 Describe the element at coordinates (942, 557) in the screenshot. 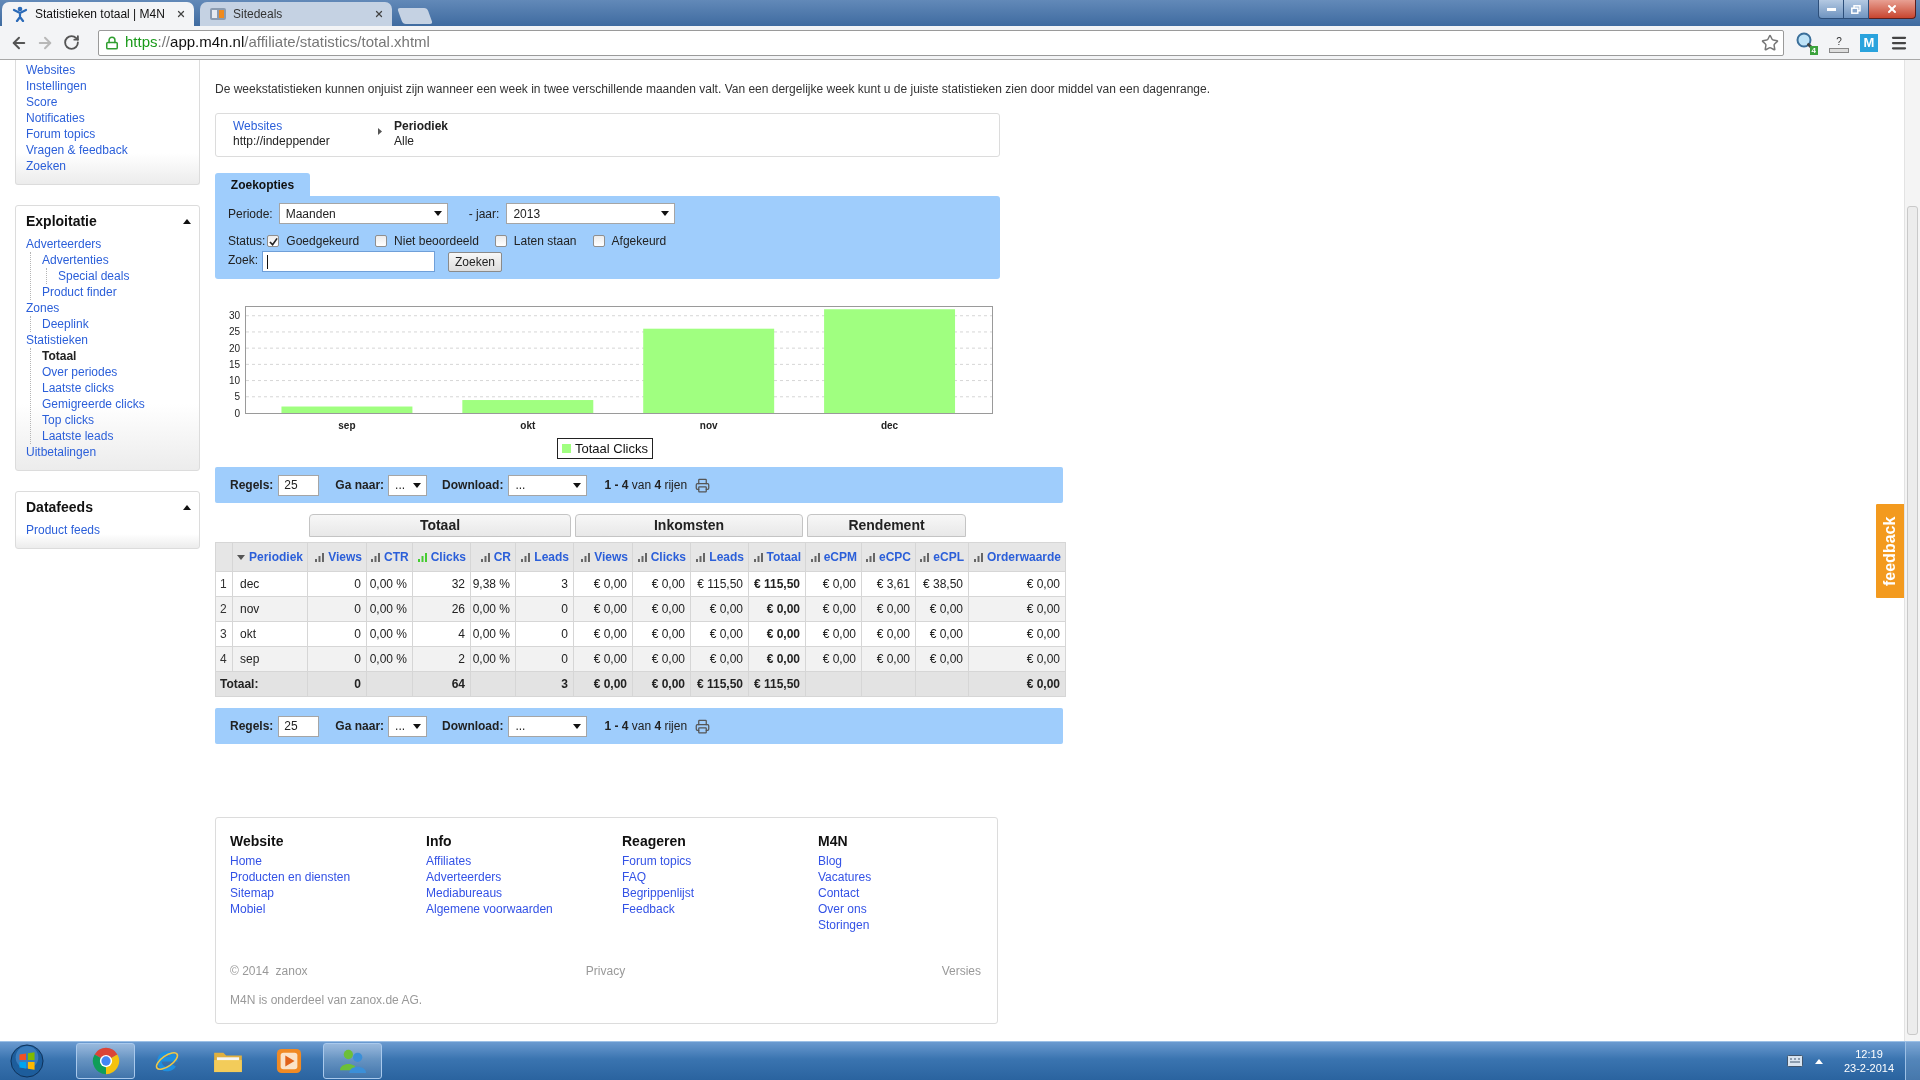

I see `column-header: eCPL` at that location.